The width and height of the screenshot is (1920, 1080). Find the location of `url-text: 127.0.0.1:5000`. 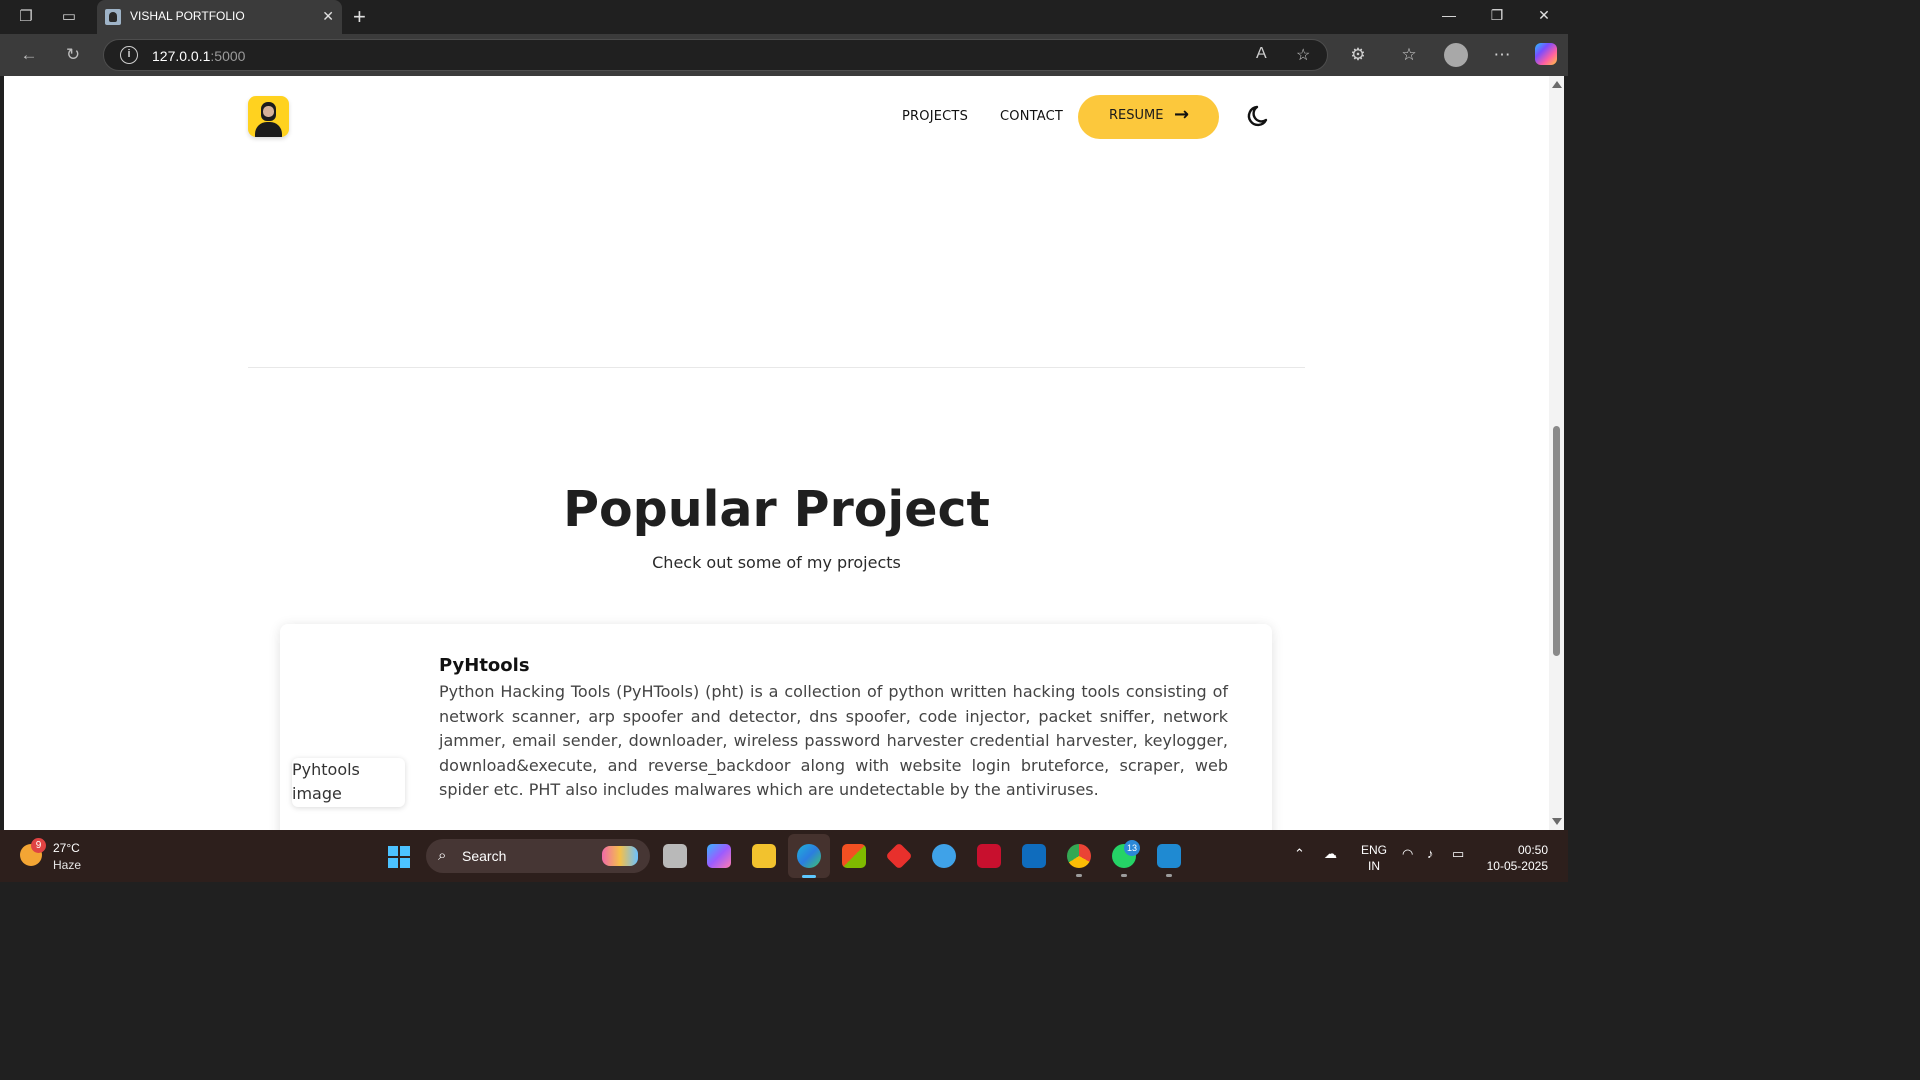

url-text: 127.0.0.1:5000 is located at coordinates (199, 56).